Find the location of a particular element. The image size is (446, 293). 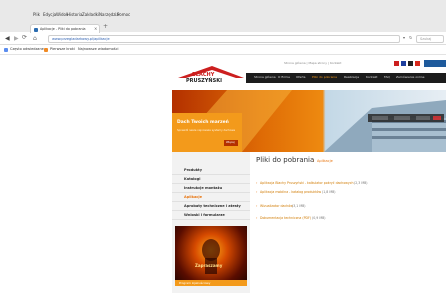

site-logo: BLACHY PRUSZYŃSKI is located at coordinates (211, 76).